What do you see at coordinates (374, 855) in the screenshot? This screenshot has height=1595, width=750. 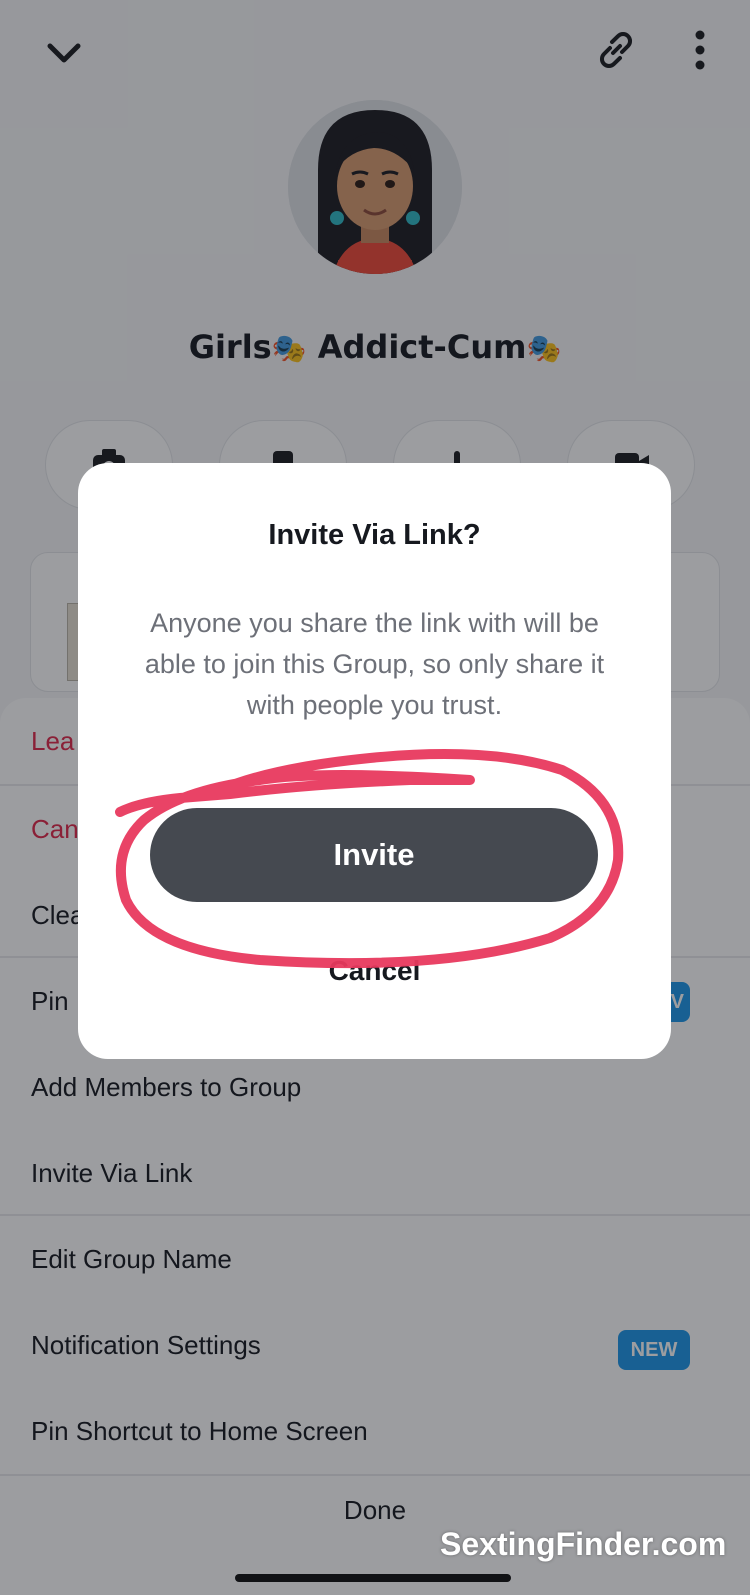 I see `invite-button: Invite` at bounding box center [374, 855].